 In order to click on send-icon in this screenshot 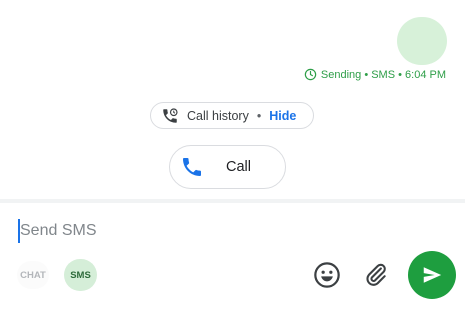, I will do `click(432, 275)`.